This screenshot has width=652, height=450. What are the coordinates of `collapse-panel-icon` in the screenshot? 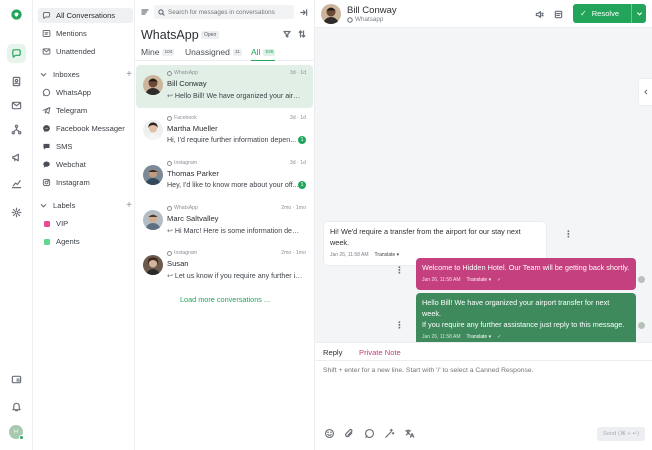 It's located at (303, 12).